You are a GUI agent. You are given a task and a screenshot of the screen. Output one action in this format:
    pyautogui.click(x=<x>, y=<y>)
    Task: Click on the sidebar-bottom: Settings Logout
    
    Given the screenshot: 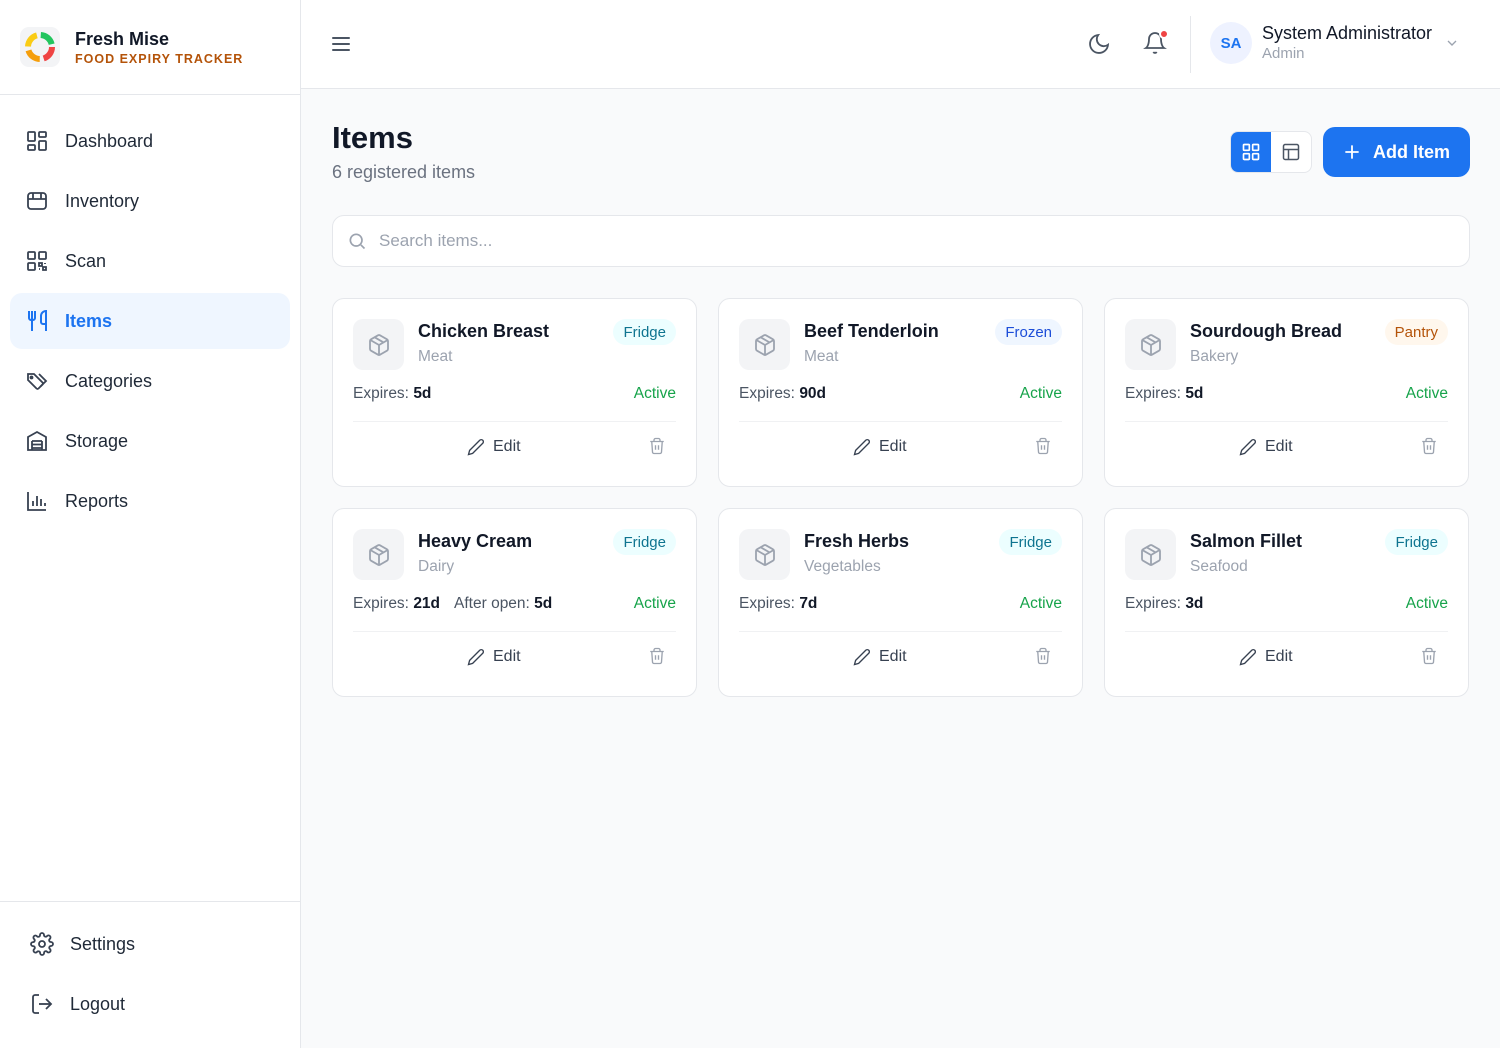 What is the action you would take?
    pyautogui.click(x=150, y=968)
    